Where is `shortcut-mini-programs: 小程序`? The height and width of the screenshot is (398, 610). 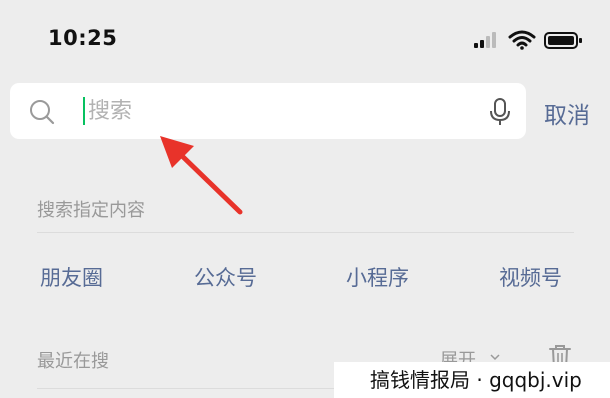 shortcut-mini-programs: 小程序 is located at coordinates (377, 277).